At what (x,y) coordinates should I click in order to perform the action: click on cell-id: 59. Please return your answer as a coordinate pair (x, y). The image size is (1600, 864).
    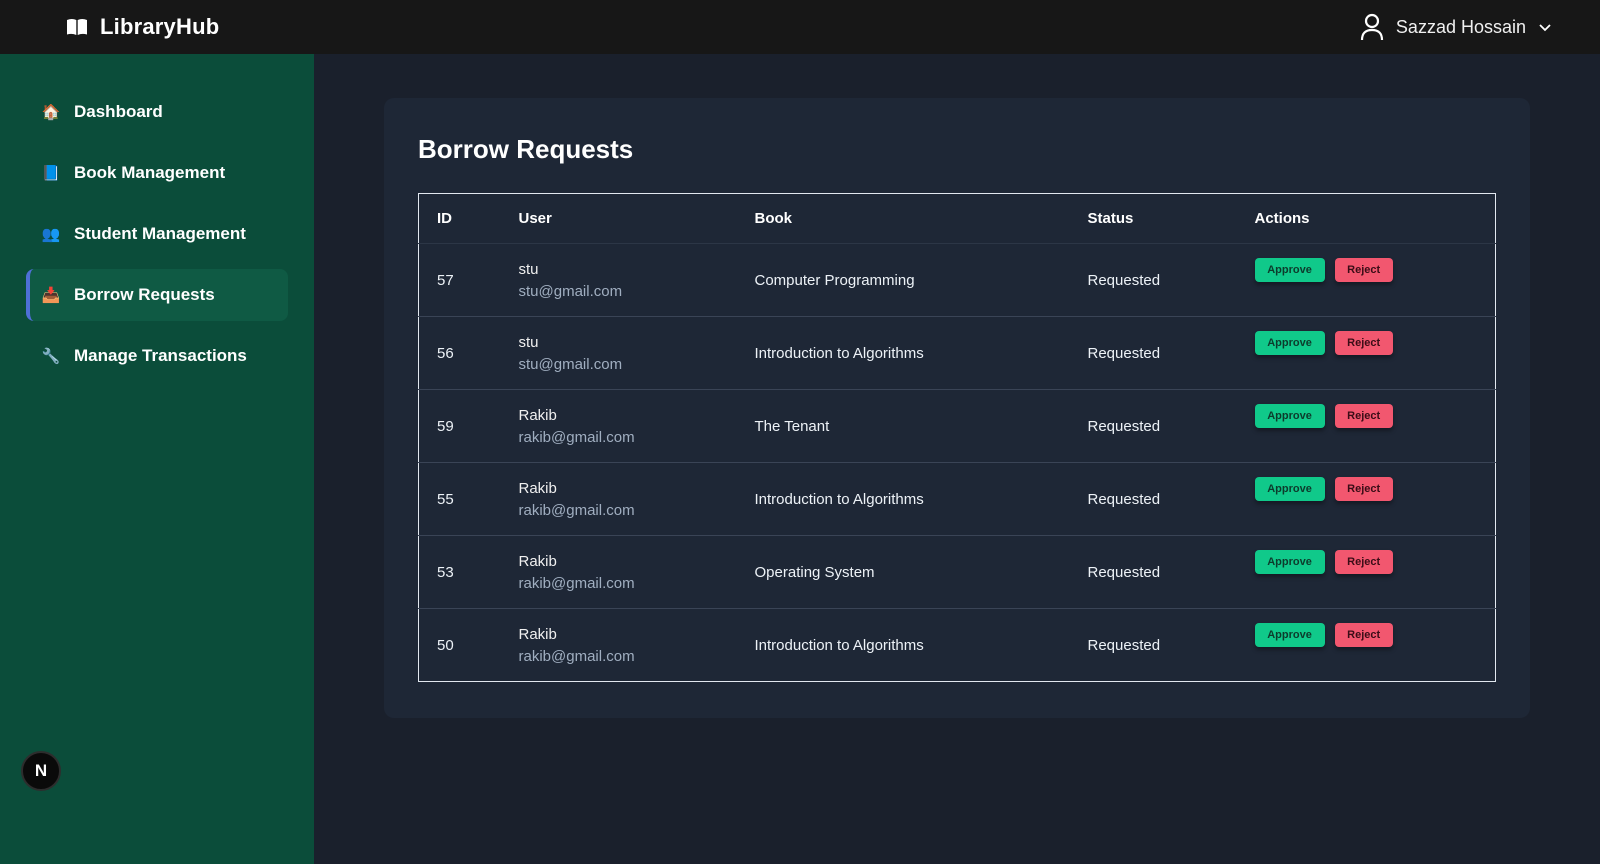
    Looking at the image, I should click on (445, 426).